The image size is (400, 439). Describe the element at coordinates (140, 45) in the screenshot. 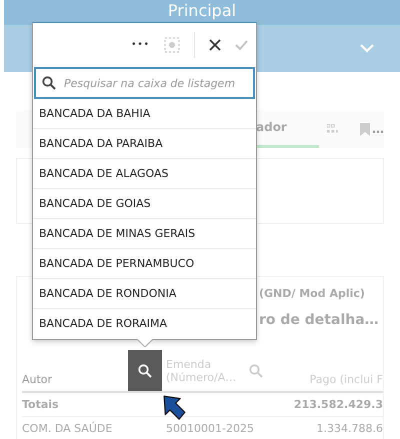

I see `more-button: •••` at that location.